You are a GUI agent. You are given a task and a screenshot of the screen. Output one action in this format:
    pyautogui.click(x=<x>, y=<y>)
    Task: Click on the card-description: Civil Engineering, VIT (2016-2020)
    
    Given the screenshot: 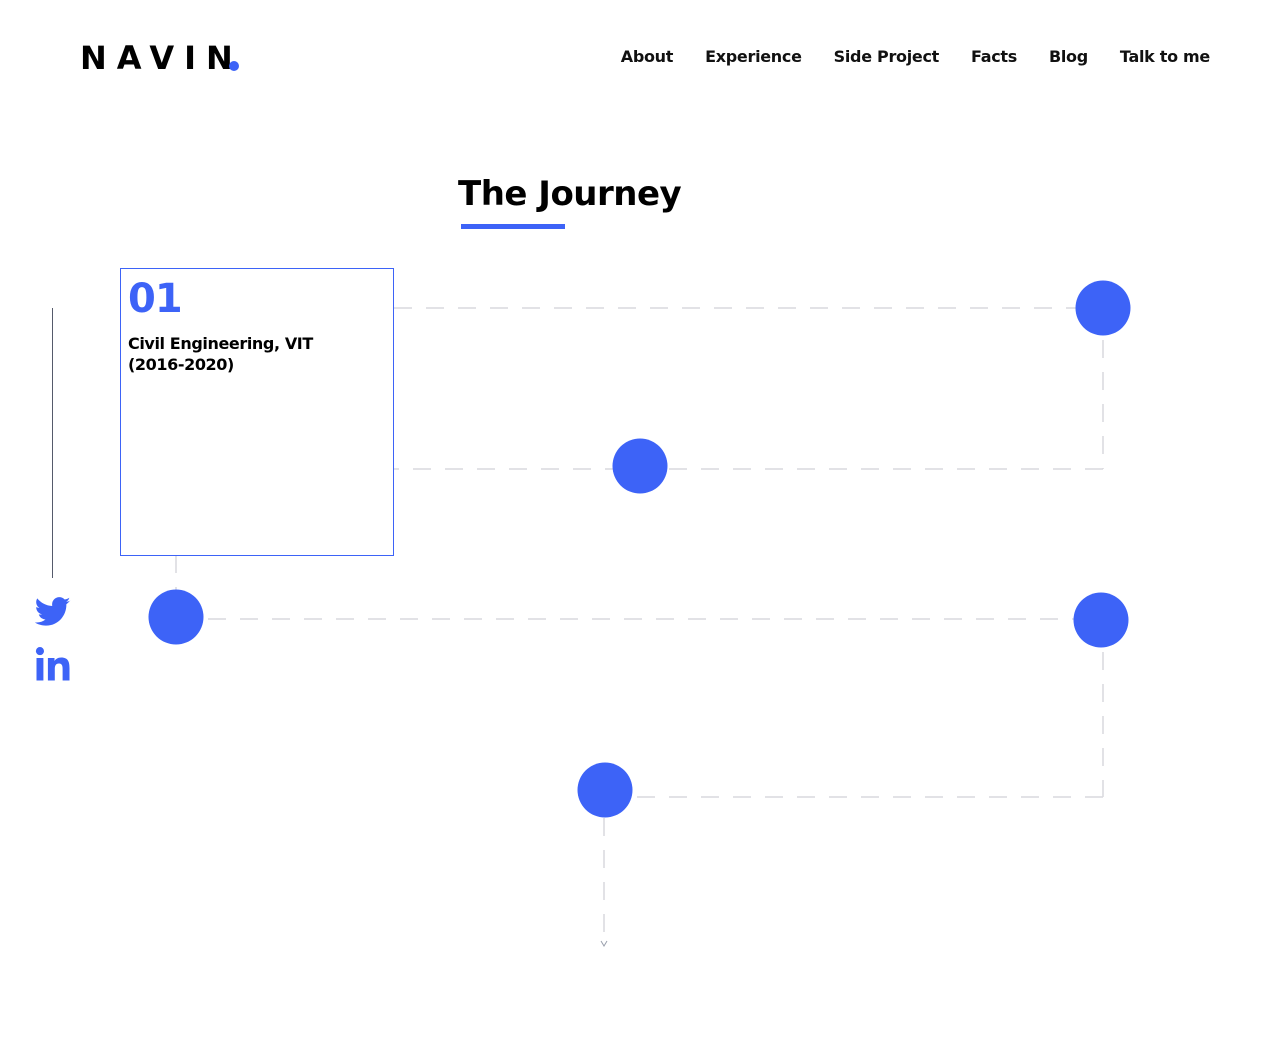 What is the action you would take?
    pyautogui.click(x=253, y=354)
    